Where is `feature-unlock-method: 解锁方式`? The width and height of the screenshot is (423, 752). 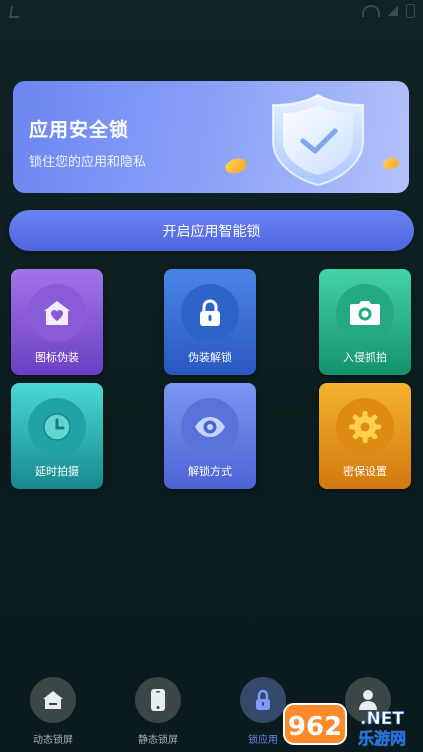 feature-unlock-method: 解锁方式 is located at coordinates (210, 436).